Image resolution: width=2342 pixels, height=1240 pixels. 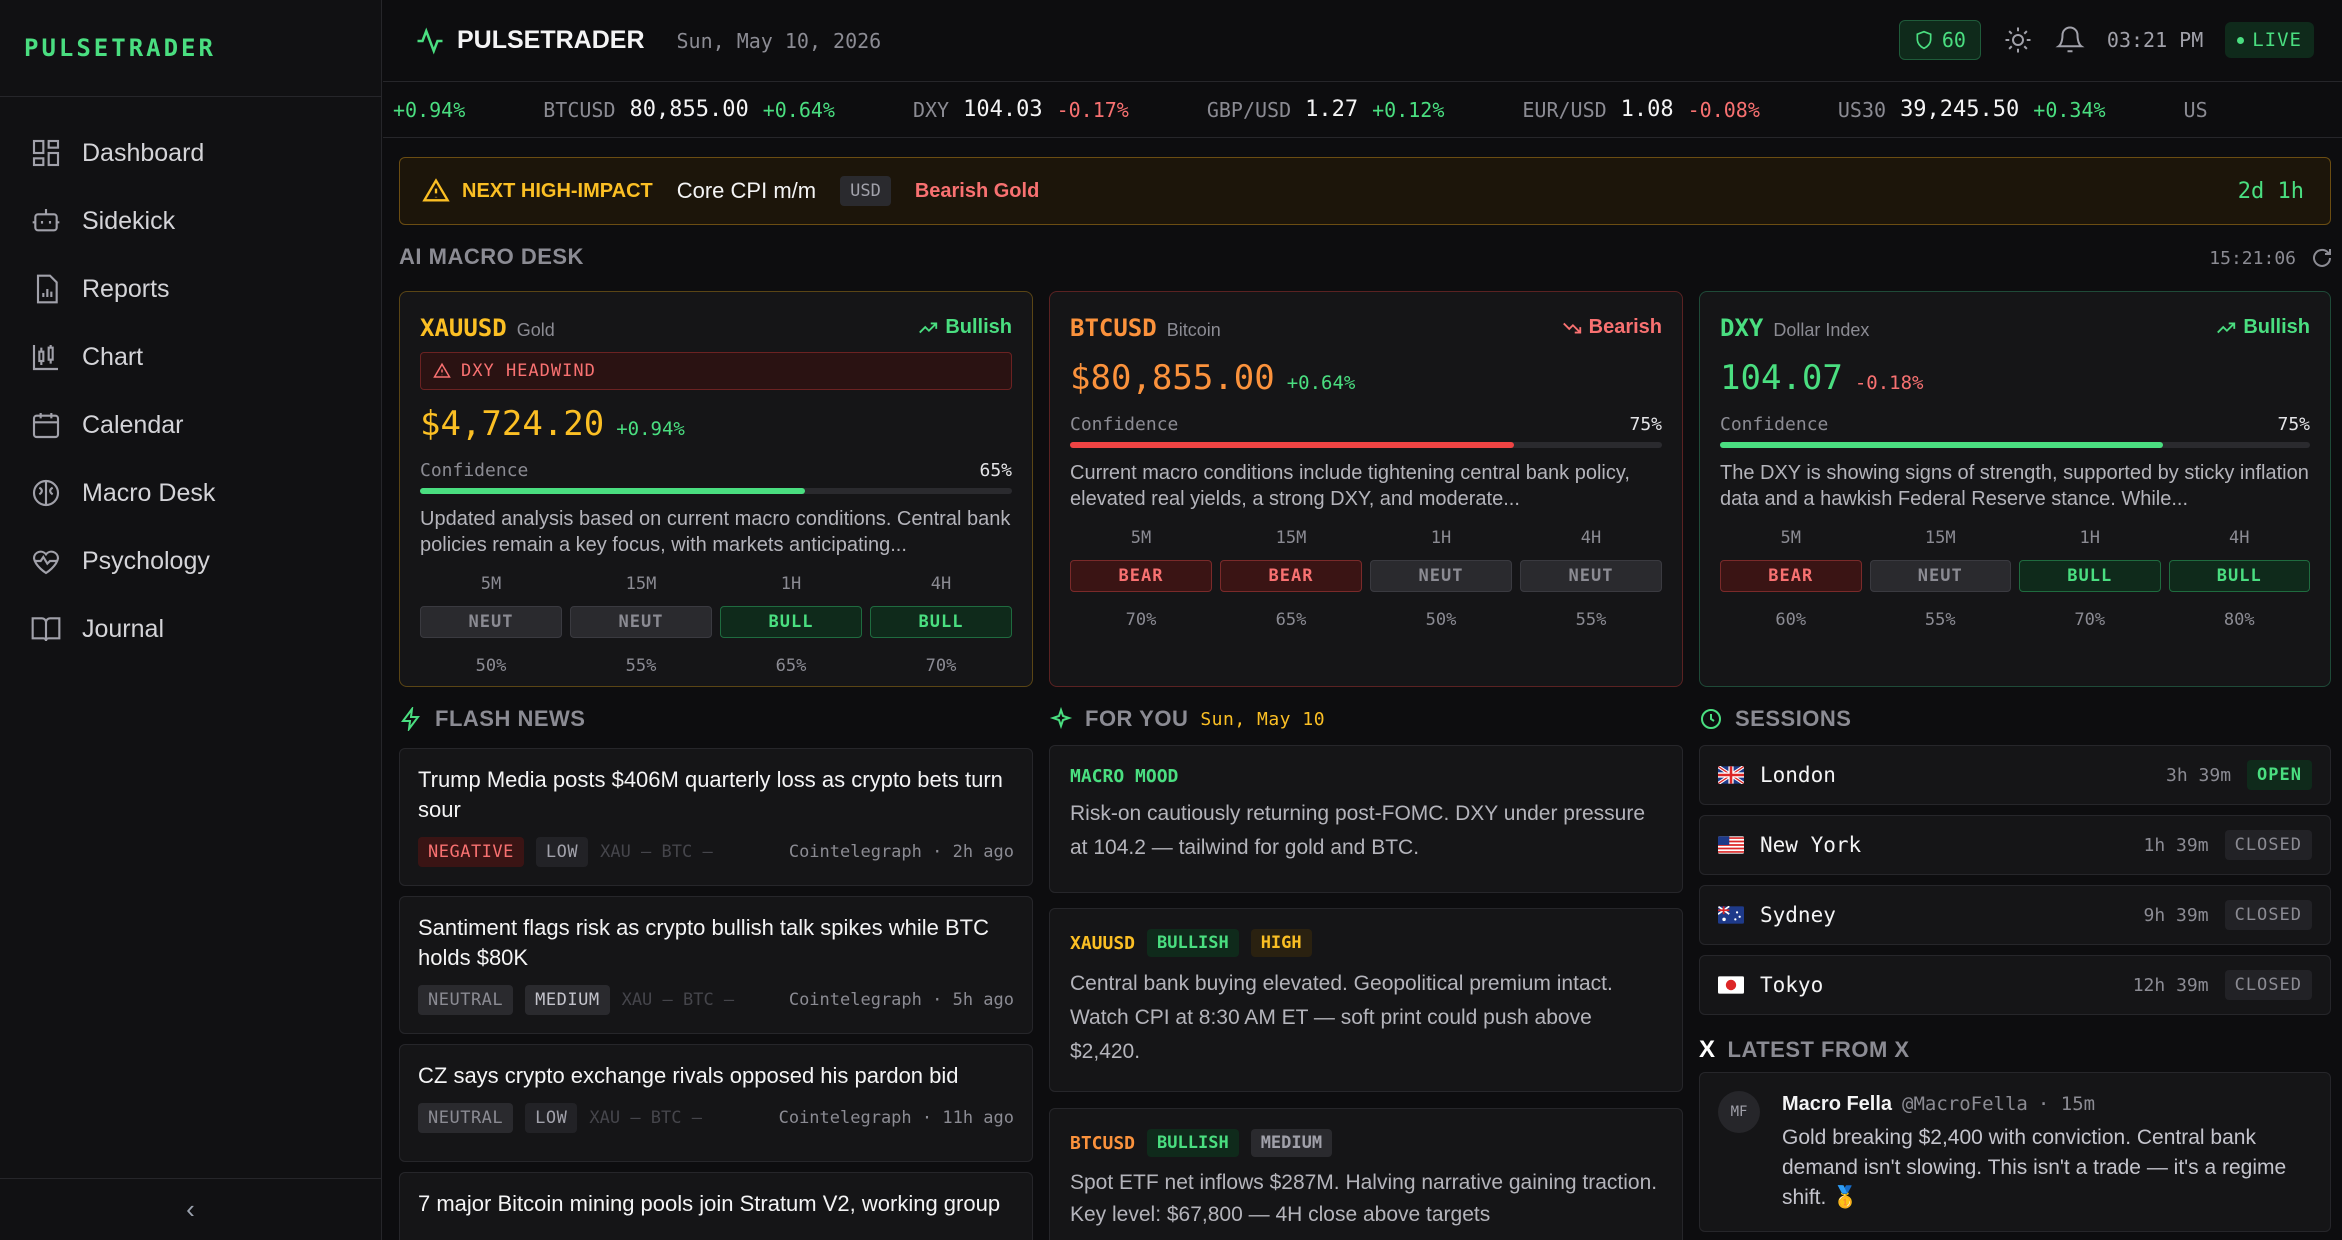 What do you see at coordinates (1366, 1143) in the screenshot?
I see `card-heading: BTCUSD BULLISH MEDIUM` at bounding box center [1366, 1143].